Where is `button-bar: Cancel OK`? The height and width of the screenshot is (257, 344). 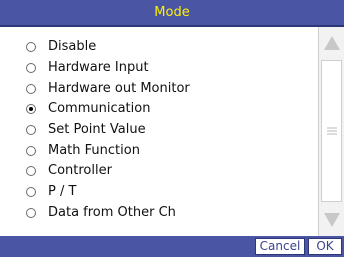
button-bar: Cancel OK is located at coordinates (172, 246).